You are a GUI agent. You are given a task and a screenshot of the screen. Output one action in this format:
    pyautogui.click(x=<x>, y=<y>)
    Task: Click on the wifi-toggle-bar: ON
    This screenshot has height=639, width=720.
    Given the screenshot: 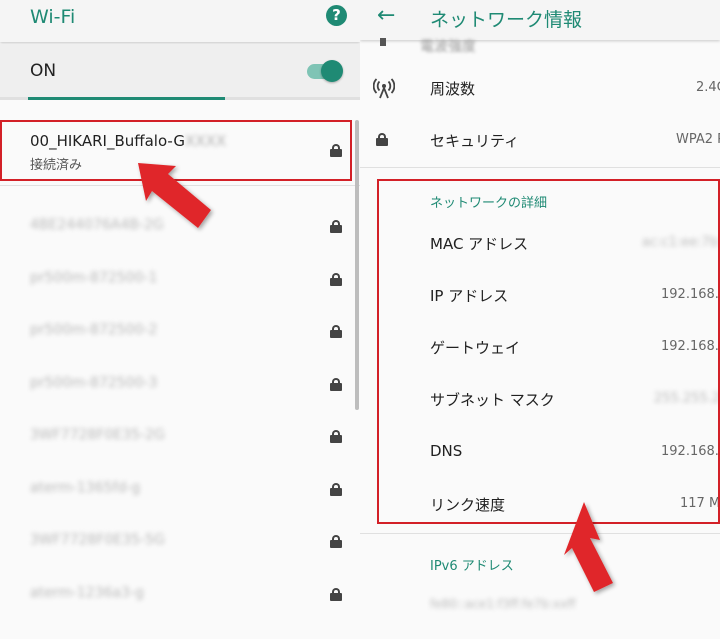 What is the action you would take?
    pyautogui.click(x=180, y=72)
    